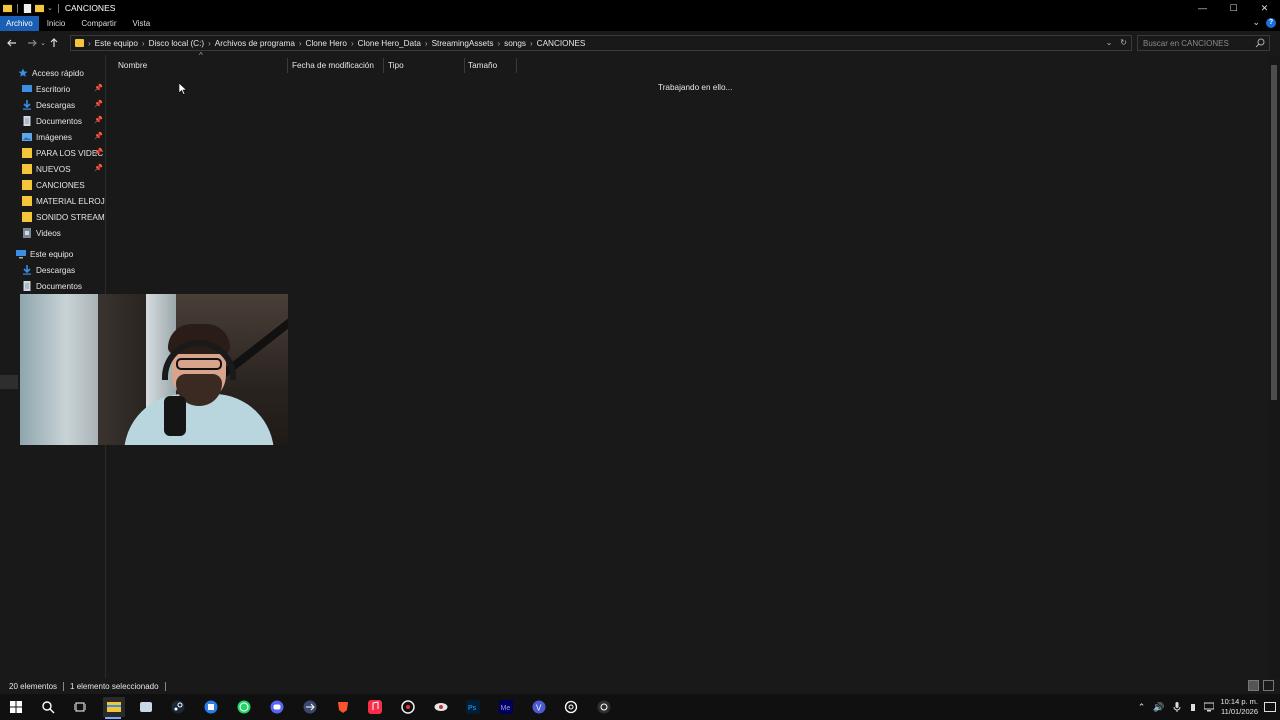 The image size is (1280, 720). I want to click on new-folder-icon, so click(39, 8).